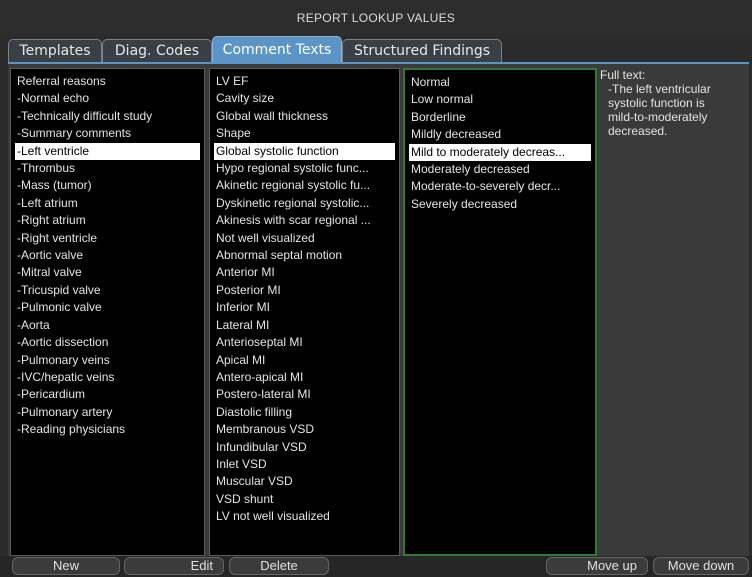  What do you see at coordinates (107, 151) in the screenshot?
I see `category-list-item: -Left ventricle` at bounding box center [107, 151].